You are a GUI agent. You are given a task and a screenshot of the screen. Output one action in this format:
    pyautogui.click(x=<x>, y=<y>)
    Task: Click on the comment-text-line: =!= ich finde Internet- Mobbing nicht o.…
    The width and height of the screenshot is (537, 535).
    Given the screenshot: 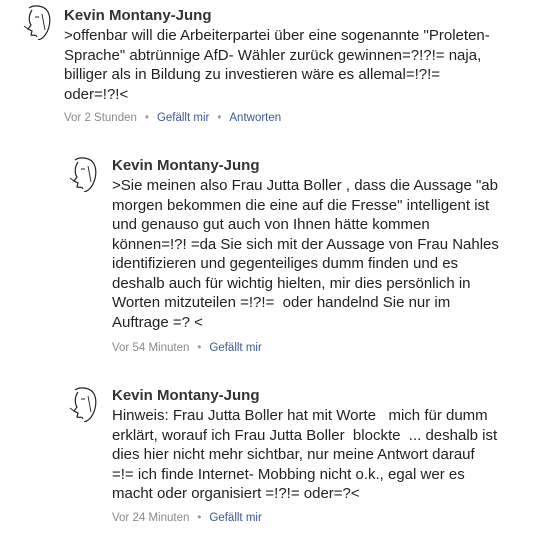 What is the action you would take?
    pyautogui.click(x=288, y=474)
    